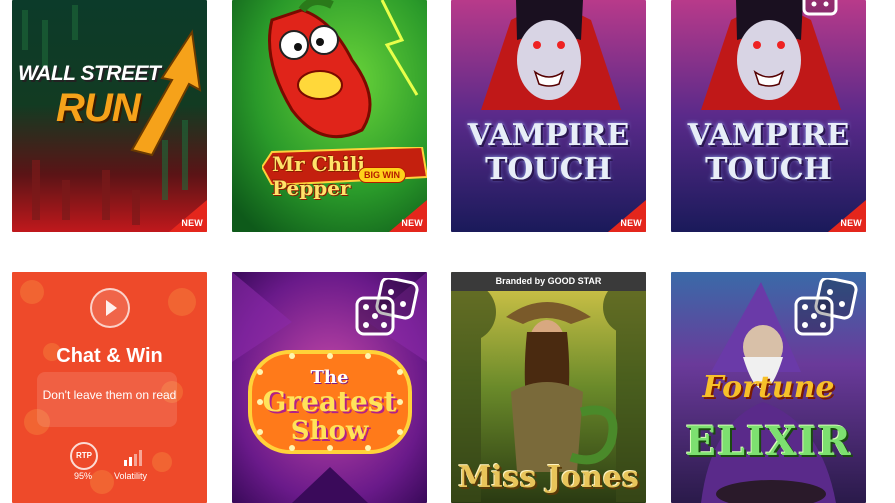 This screenshot has height=503, width=895. I want to click on game-tile-vampire-touch-2: VAMPIRE TOUCH NEW, so click(768, 116).